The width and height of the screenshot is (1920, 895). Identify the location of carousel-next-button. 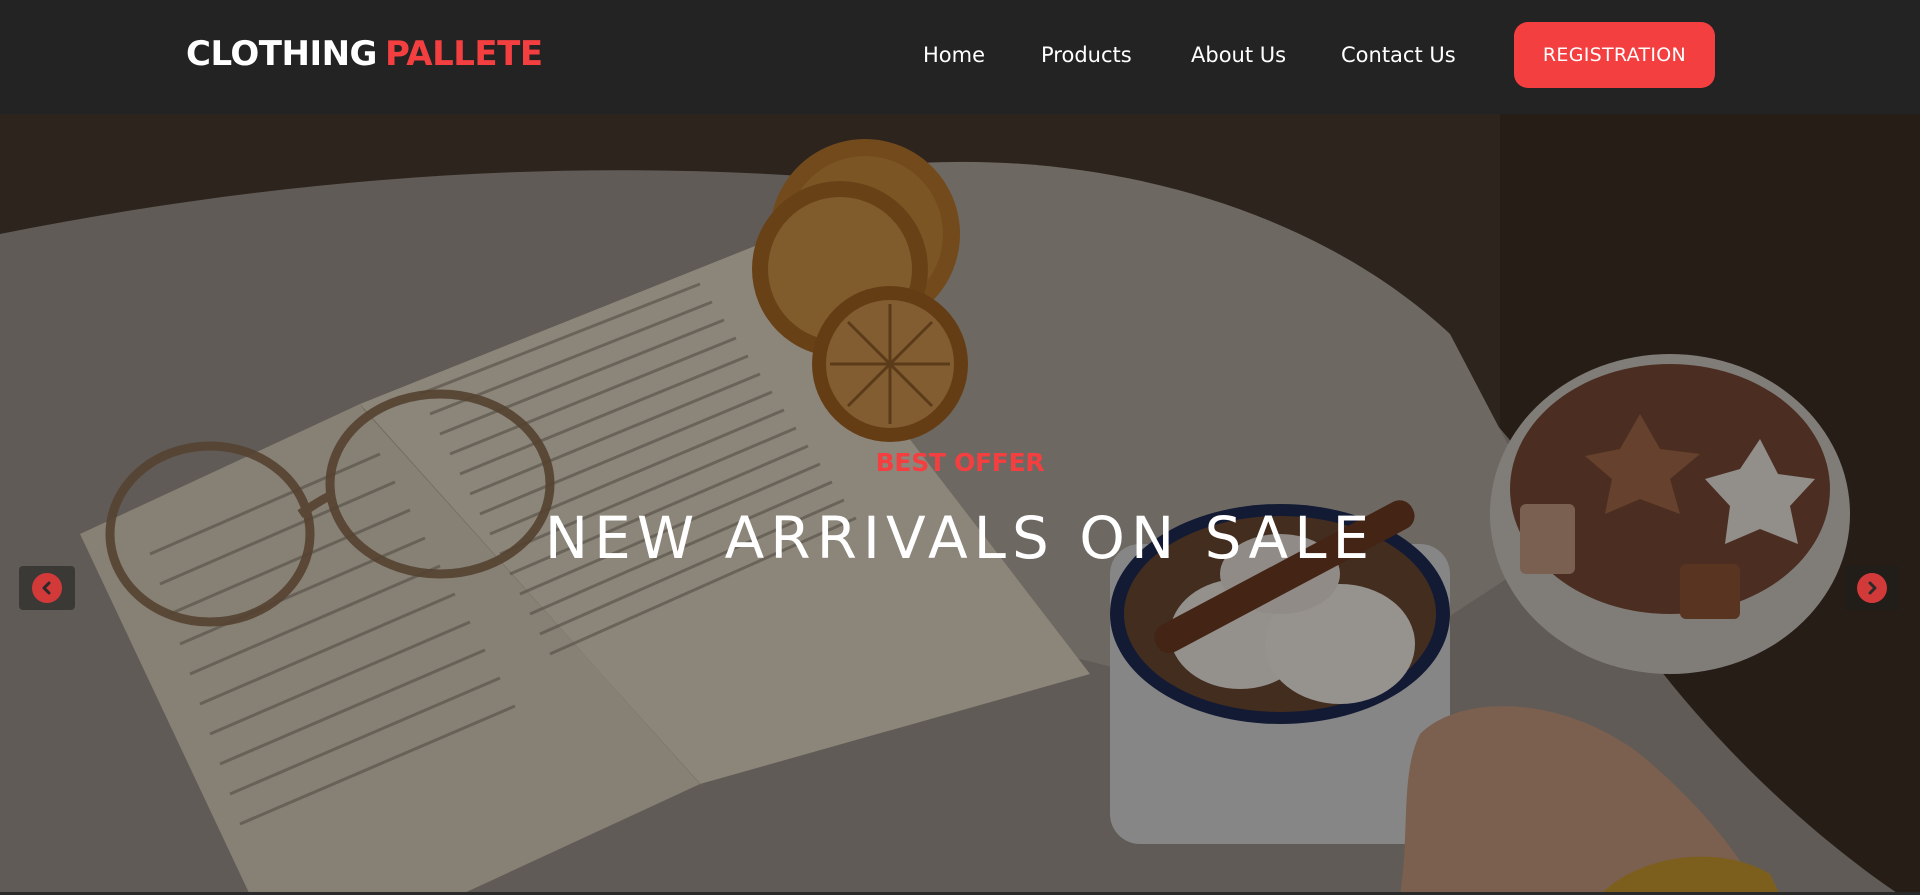
(1872, 588).